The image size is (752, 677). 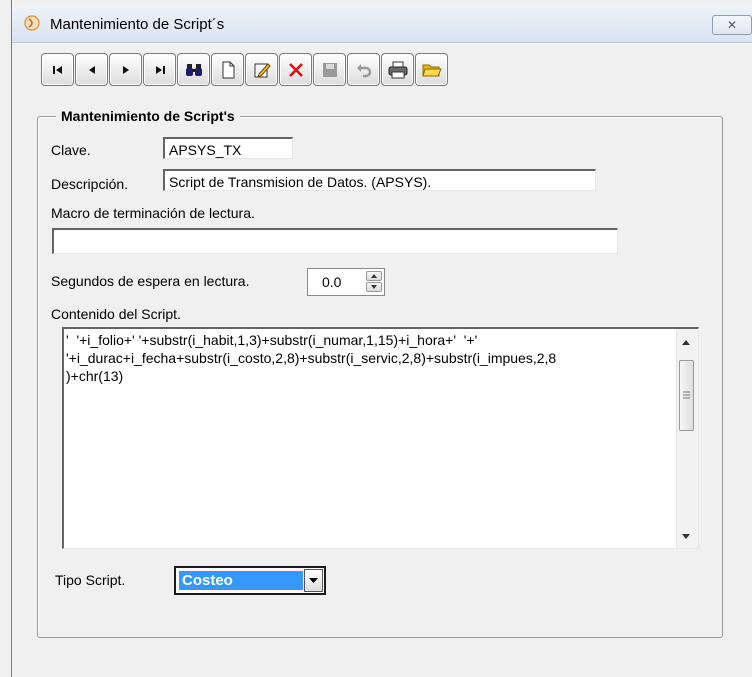 I want to click on descripcion-field: Script de Transmision de Datos. (APSYS)., so click(x=379, y=180).